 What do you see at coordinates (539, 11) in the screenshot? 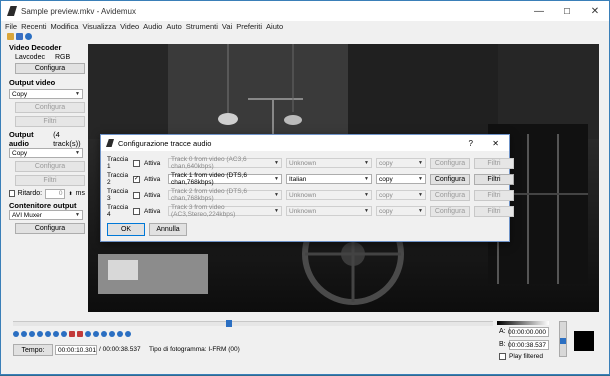
I see `minimize-button: —` at bounding box center [539, 11].